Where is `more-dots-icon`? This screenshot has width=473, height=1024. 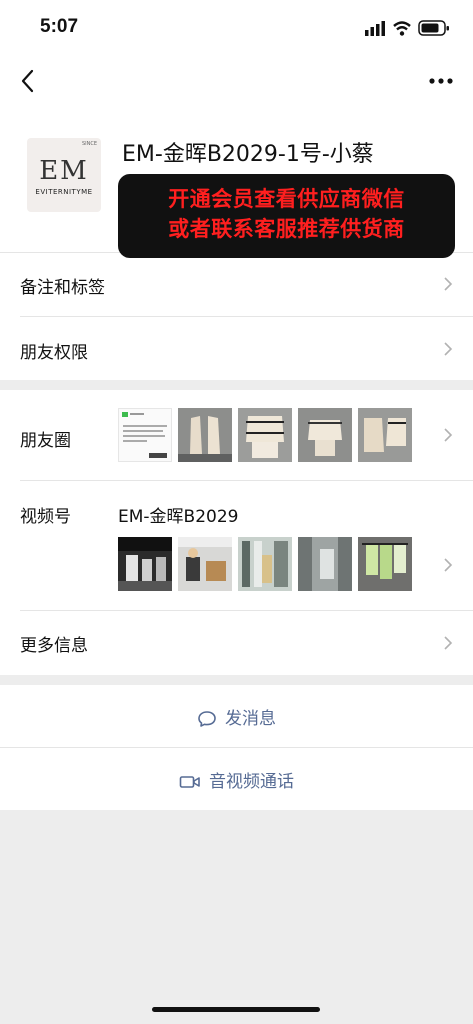
more-dots-icon is located at coordinates (441, 81).